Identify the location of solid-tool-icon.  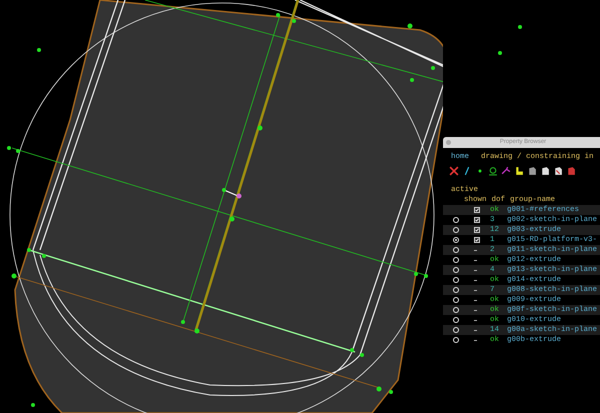
(558, 171).